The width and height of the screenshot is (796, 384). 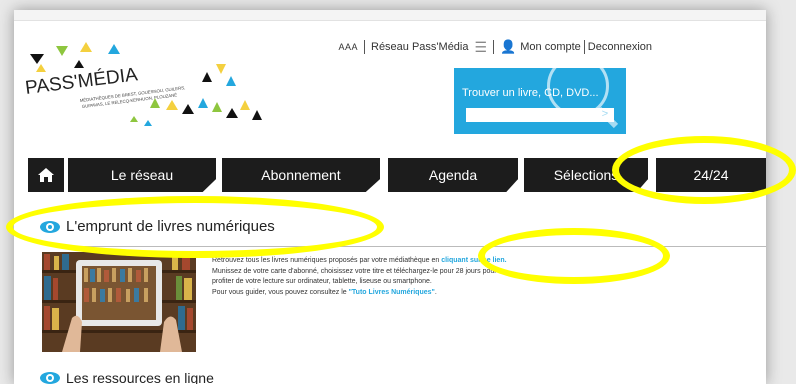 I want to click on nav-item-abonnement: Abonnement, so click(x=301, y=175).